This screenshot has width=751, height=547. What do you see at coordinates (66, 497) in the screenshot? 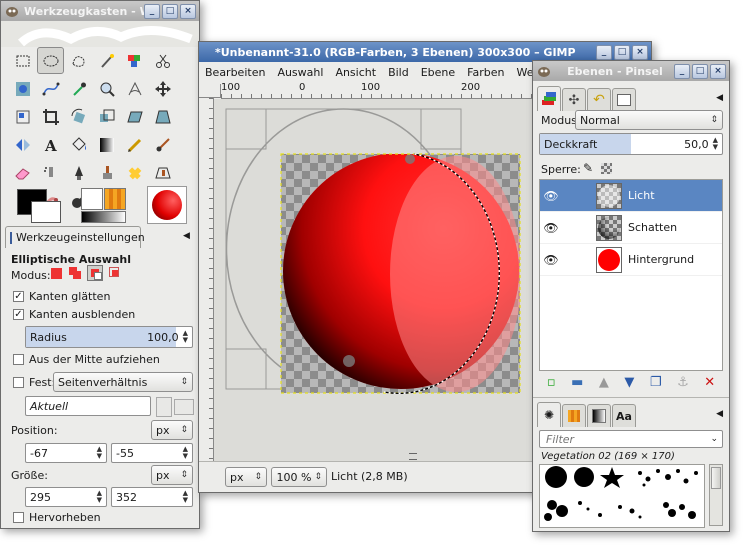
I see `size-width-field: 295 ▲ ▼` at bounding box center [66, 497].